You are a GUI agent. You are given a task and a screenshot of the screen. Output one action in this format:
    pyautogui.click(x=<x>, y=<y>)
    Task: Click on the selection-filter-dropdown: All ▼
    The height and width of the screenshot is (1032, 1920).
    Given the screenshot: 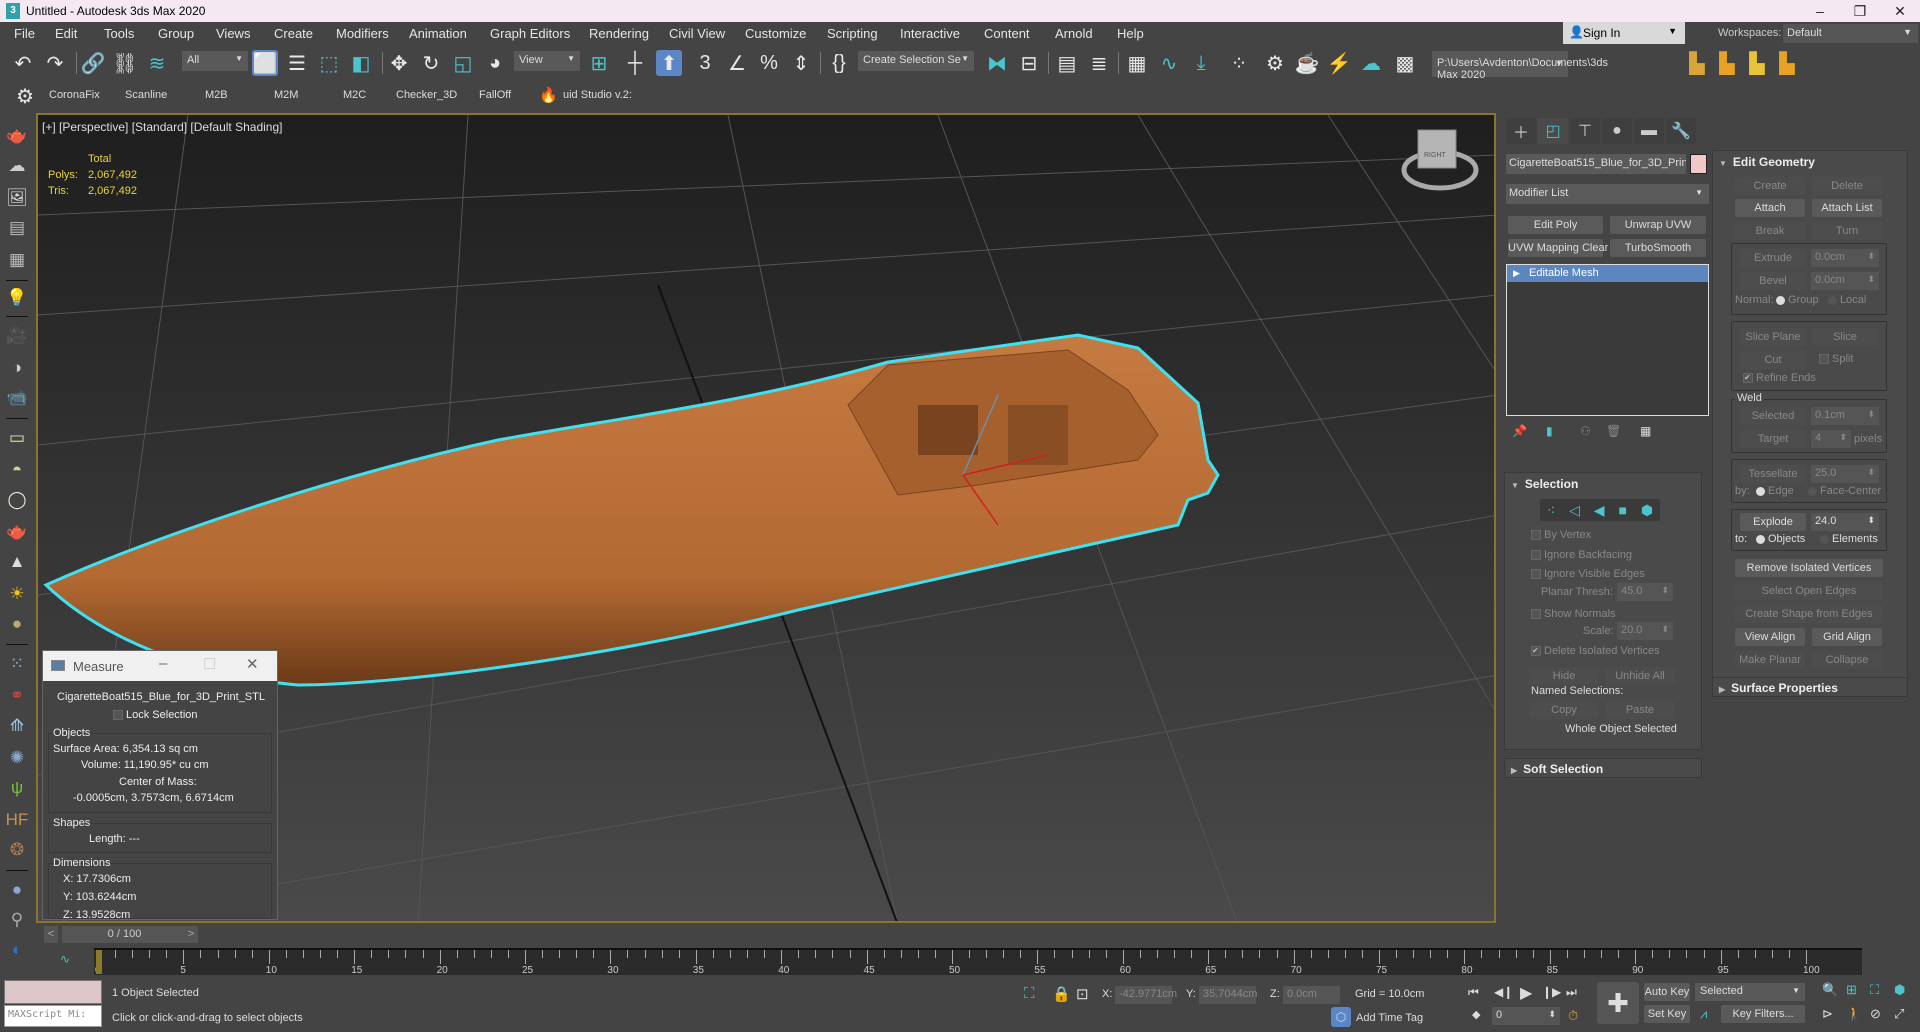 What is the action you would take?
    pyautogui.click(x=215, y=61)
    